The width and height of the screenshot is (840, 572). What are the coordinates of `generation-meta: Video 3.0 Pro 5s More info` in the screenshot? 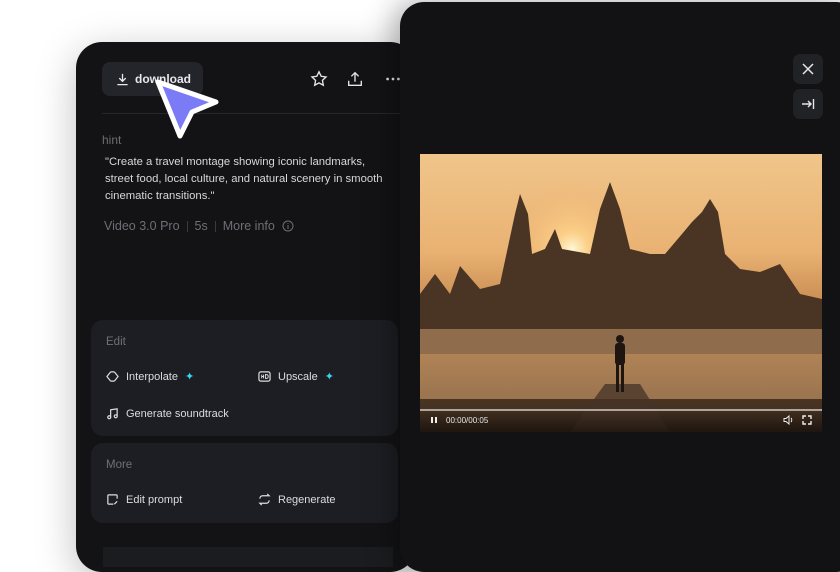 It's located at (199, 226).